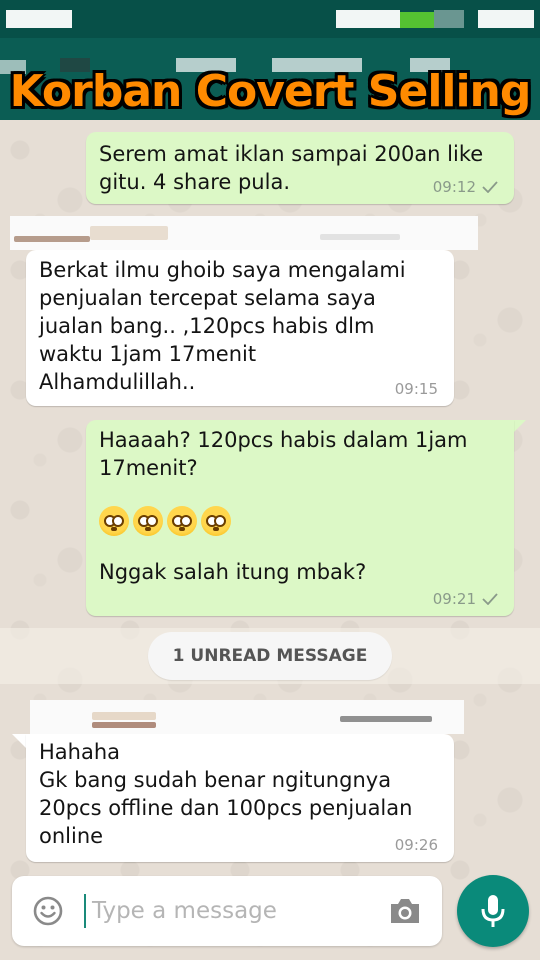  What do you see at coordinates (405, 911) in the screenshot?
I see `camera-icon` at bounding box center [405, 911].